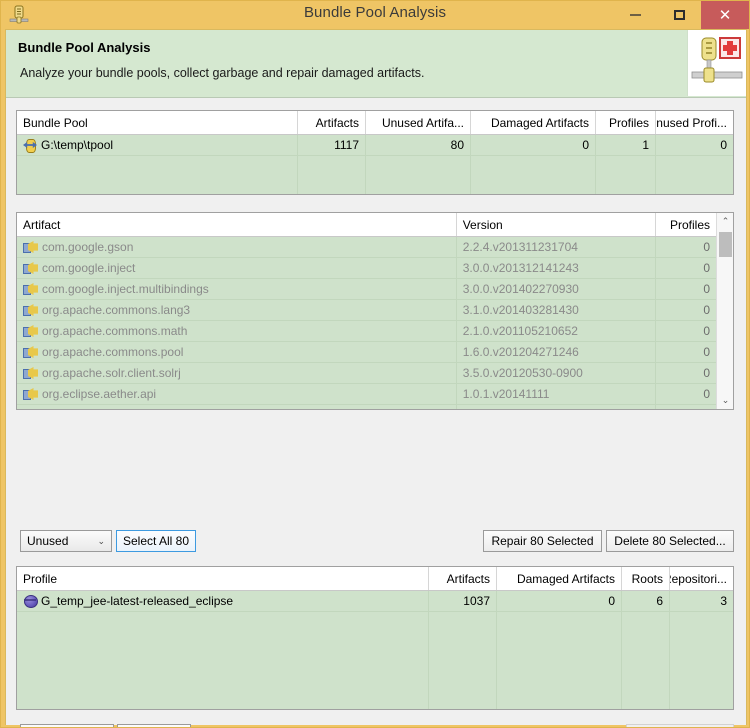 The image size is (750, 728). I want to click on cell-profile-artifacts: 1037, so click(463, 601).